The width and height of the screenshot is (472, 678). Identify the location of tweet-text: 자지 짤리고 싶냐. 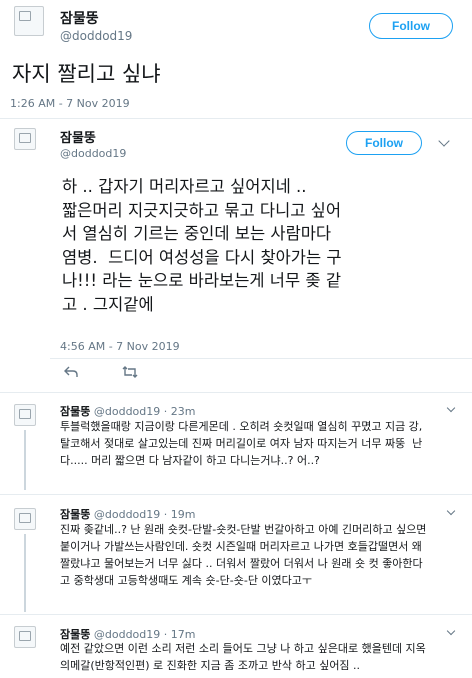
(86, 74).